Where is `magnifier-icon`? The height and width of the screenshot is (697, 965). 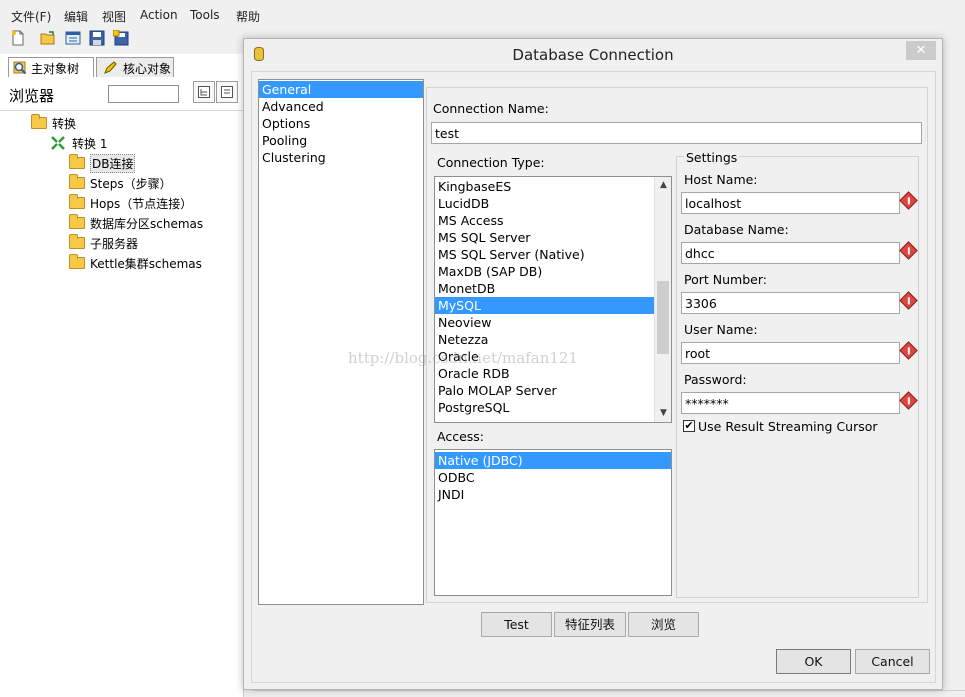
magnifier-icon is located at coordinates (20, 68).